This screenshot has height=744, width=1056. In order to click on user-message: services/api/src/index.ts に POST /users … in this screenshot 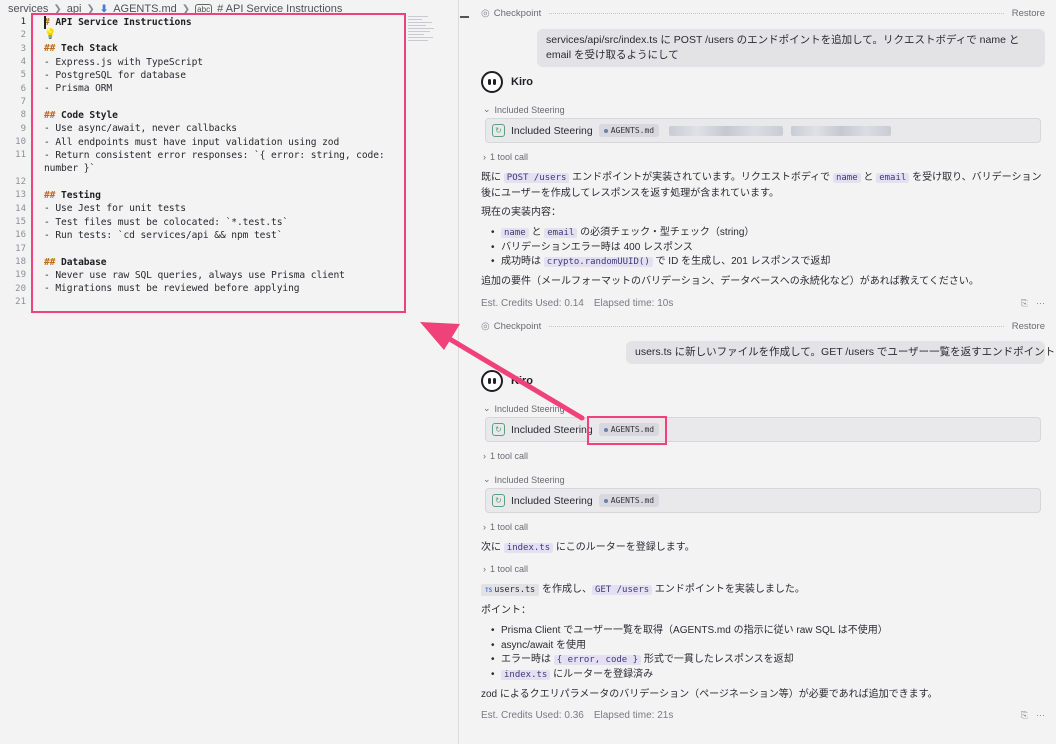, I will do `click(791, 48)`.